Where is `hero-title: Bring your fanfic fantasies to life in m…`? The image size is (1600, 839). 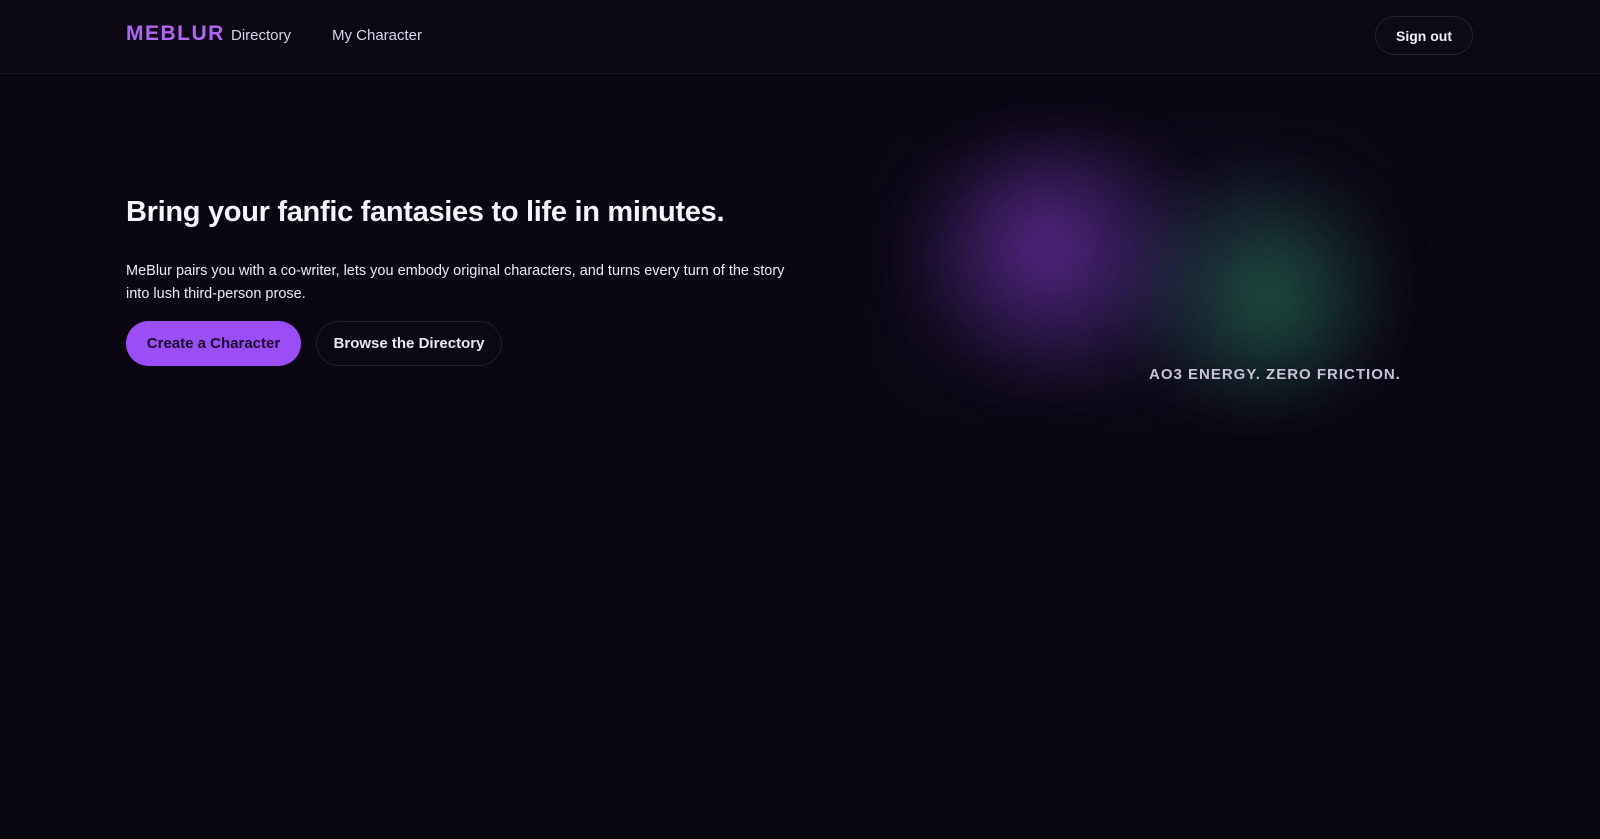 hero-title: Bring your fanfic fantasies to life in m… is located at coordinates (425, 212).